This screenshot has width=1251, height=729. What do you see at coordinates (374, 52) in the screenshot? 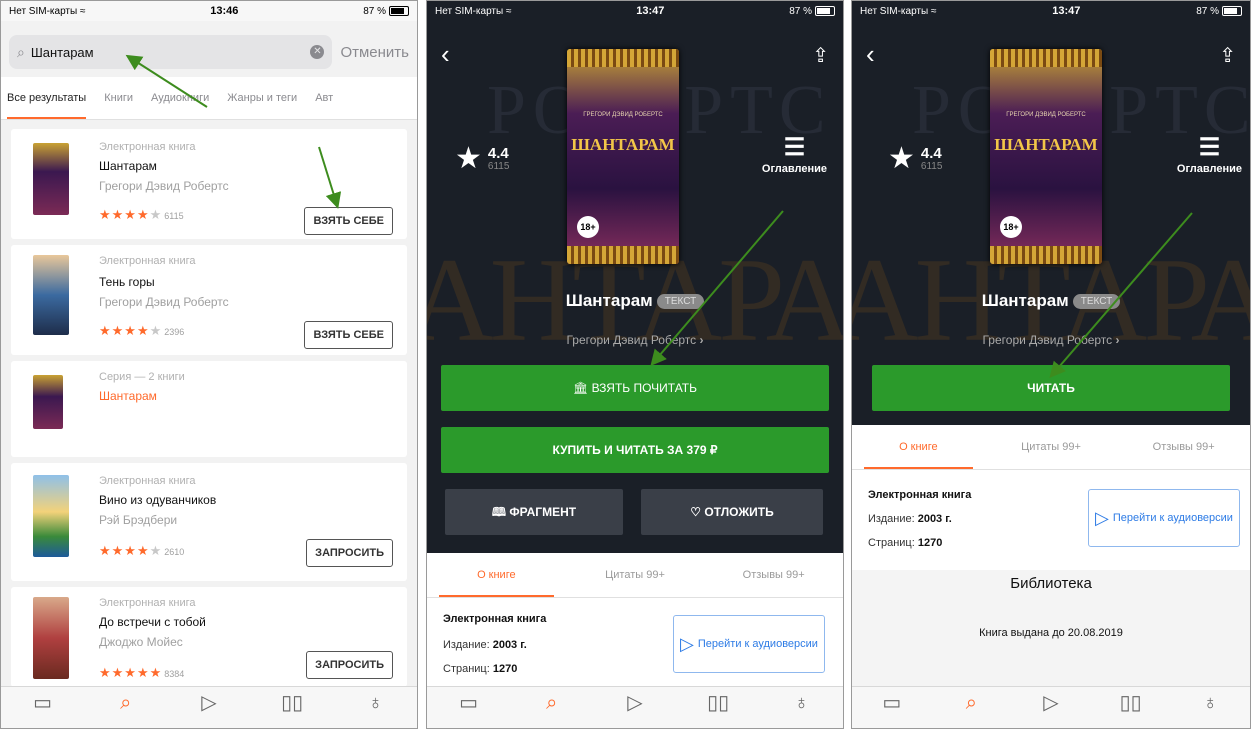
I see `cancel-button: Отменить` at bounding box center [374, 52].